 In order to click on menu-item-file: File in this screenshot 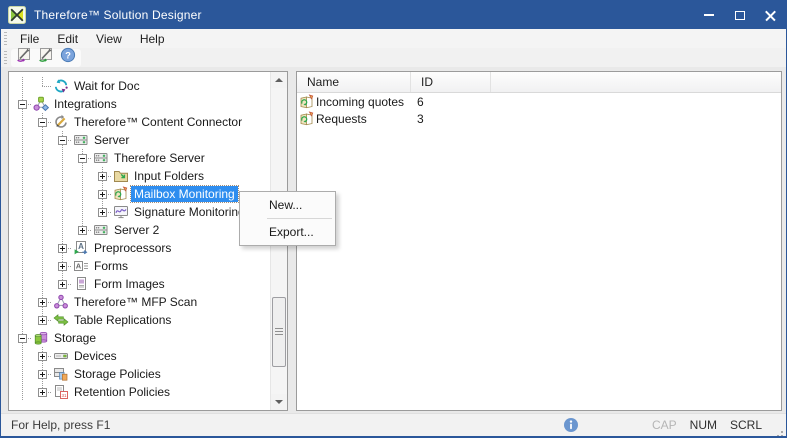, I will do `click(29, 39)`.